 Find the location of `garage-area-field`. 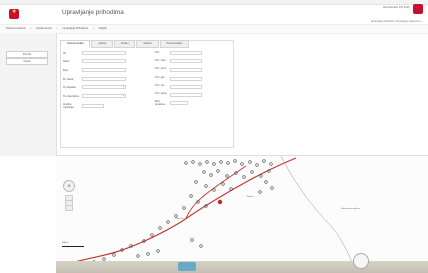

garage-area-field is located at coordinates (186, 79).